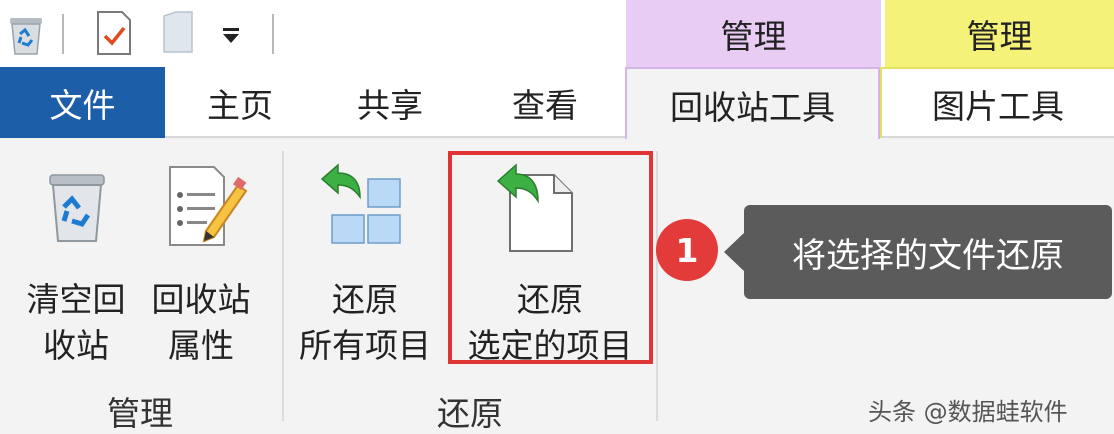 Image resolution: width=1114 pixels, height=434 pixels. I want to click on picture-tools-header: 管理, so click(999, 33).